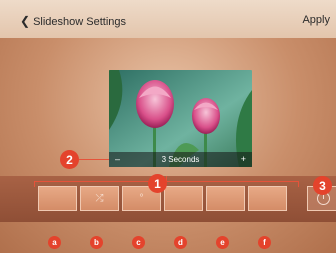  What do you see at coordinates (94, 159) in the screenshot?
I see `callout-line` at bounding box center [94, 159].